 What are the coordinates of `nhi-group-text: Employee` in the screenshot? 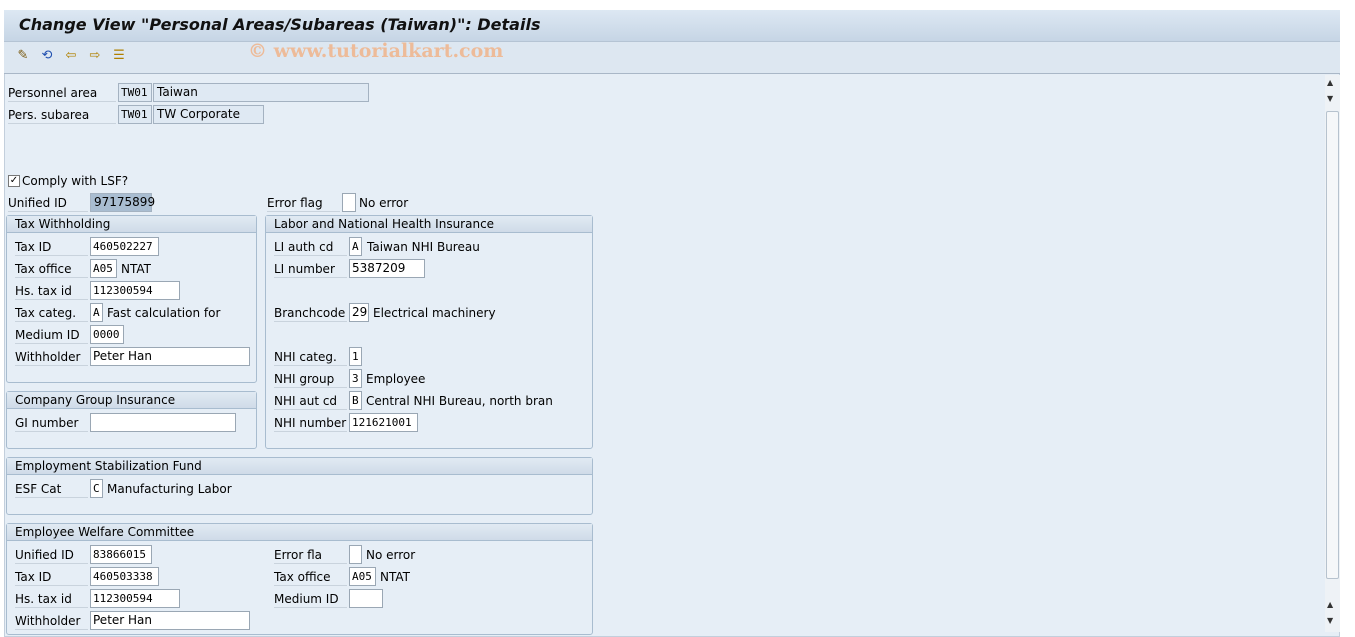 It's located at (396, 379).